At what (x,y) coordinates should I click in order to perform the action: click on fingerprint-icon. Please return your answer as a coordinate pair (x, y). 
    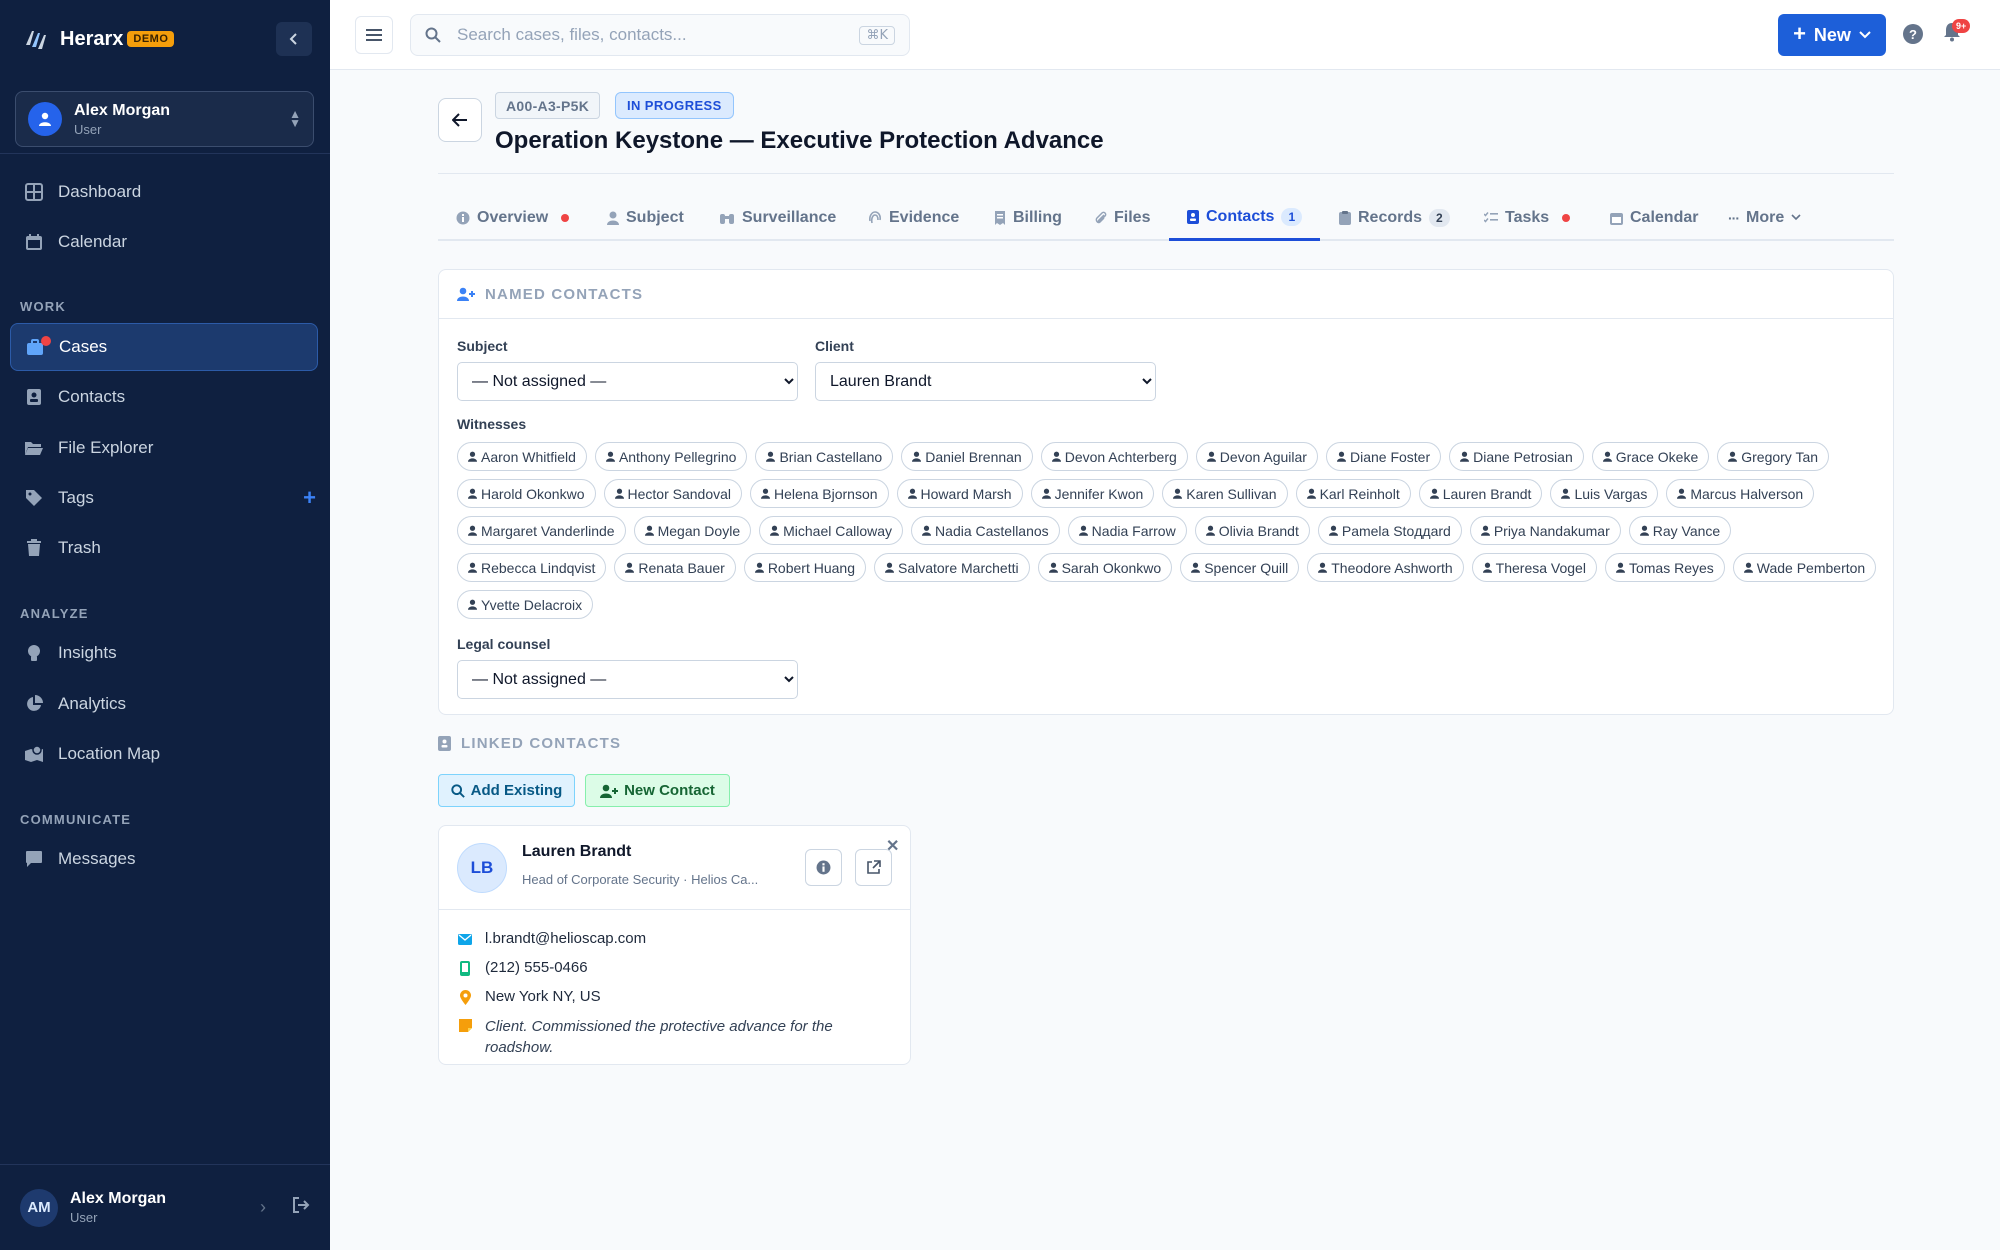
    Looking at the image, I should click on (875, 216).